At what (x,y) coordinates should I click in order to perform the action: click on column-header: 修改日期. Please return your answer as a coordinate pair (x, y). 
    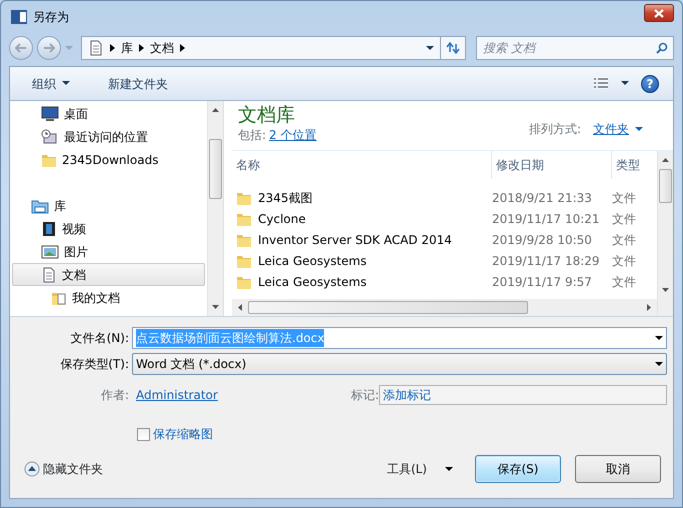
    Looking at the image, I should click on (552, 165).